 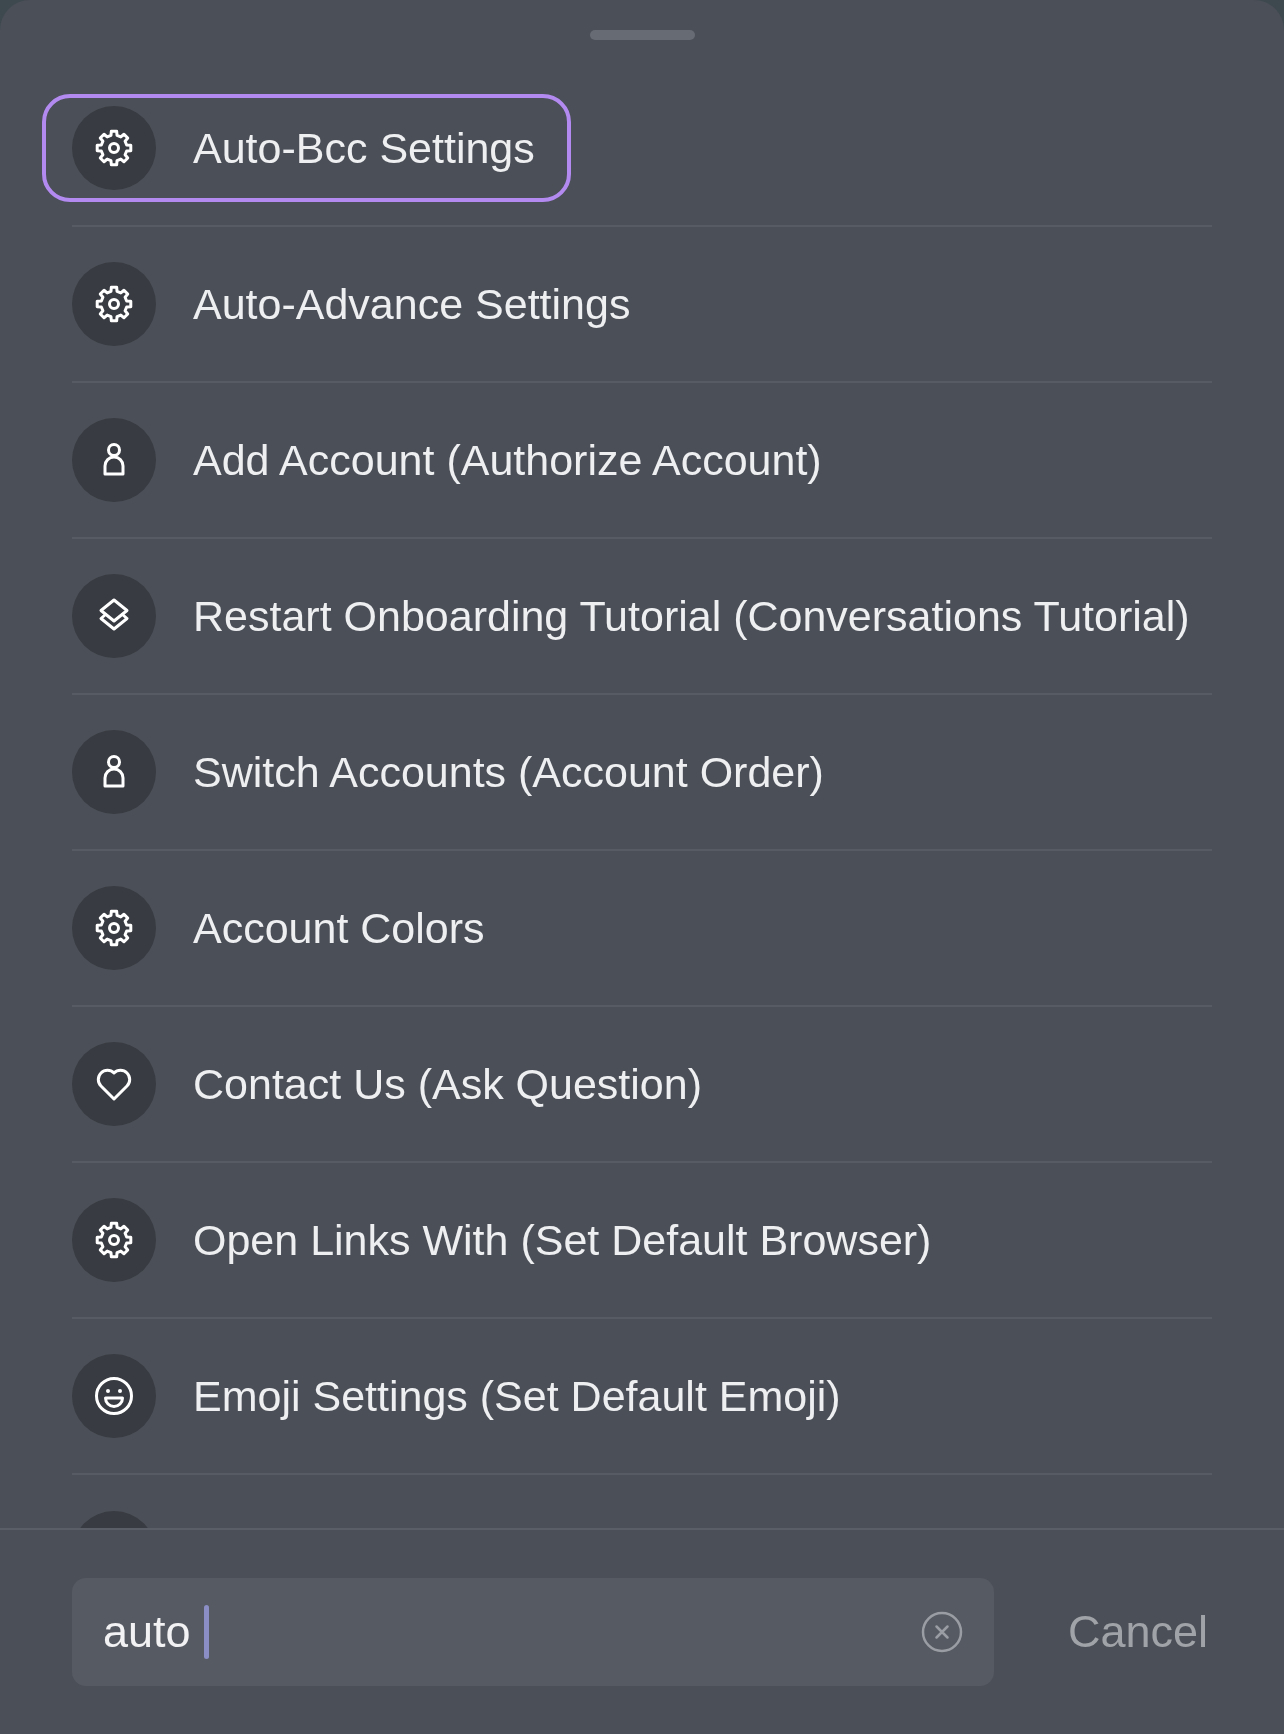 I want to click on layers-icon, so click(x=114, y=616).